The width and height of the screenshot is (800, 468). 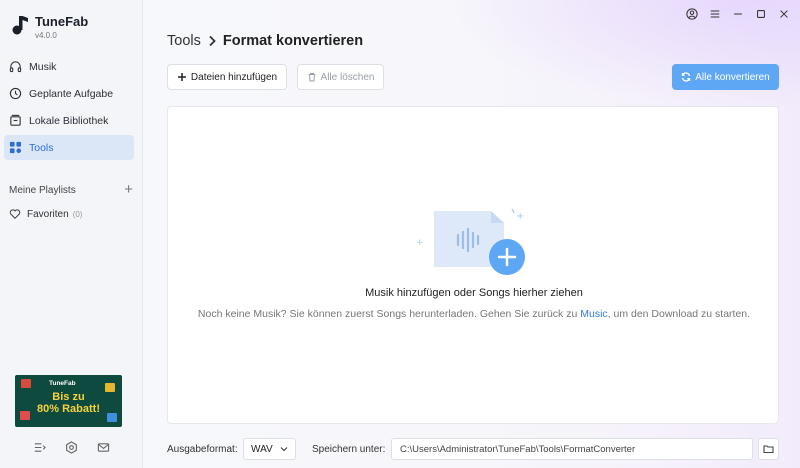 What do you see at coordinates (212, 41) in the screenshot?
I see `chevron-right-icon` at bounding box center [212, 41].